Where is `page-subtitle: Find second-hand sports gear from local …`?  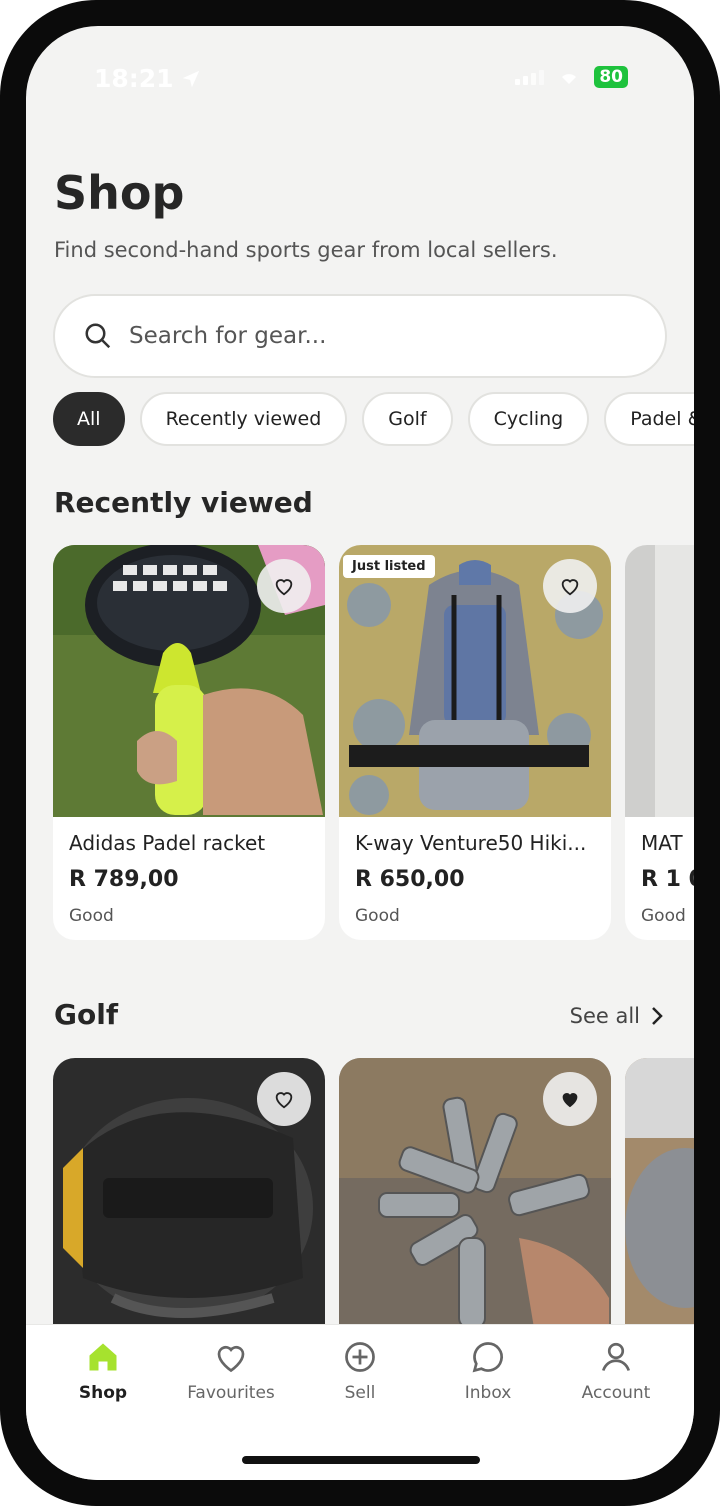
page-subtitle: Find second-hand sports gear from local … is located at coordinates (306, 250).